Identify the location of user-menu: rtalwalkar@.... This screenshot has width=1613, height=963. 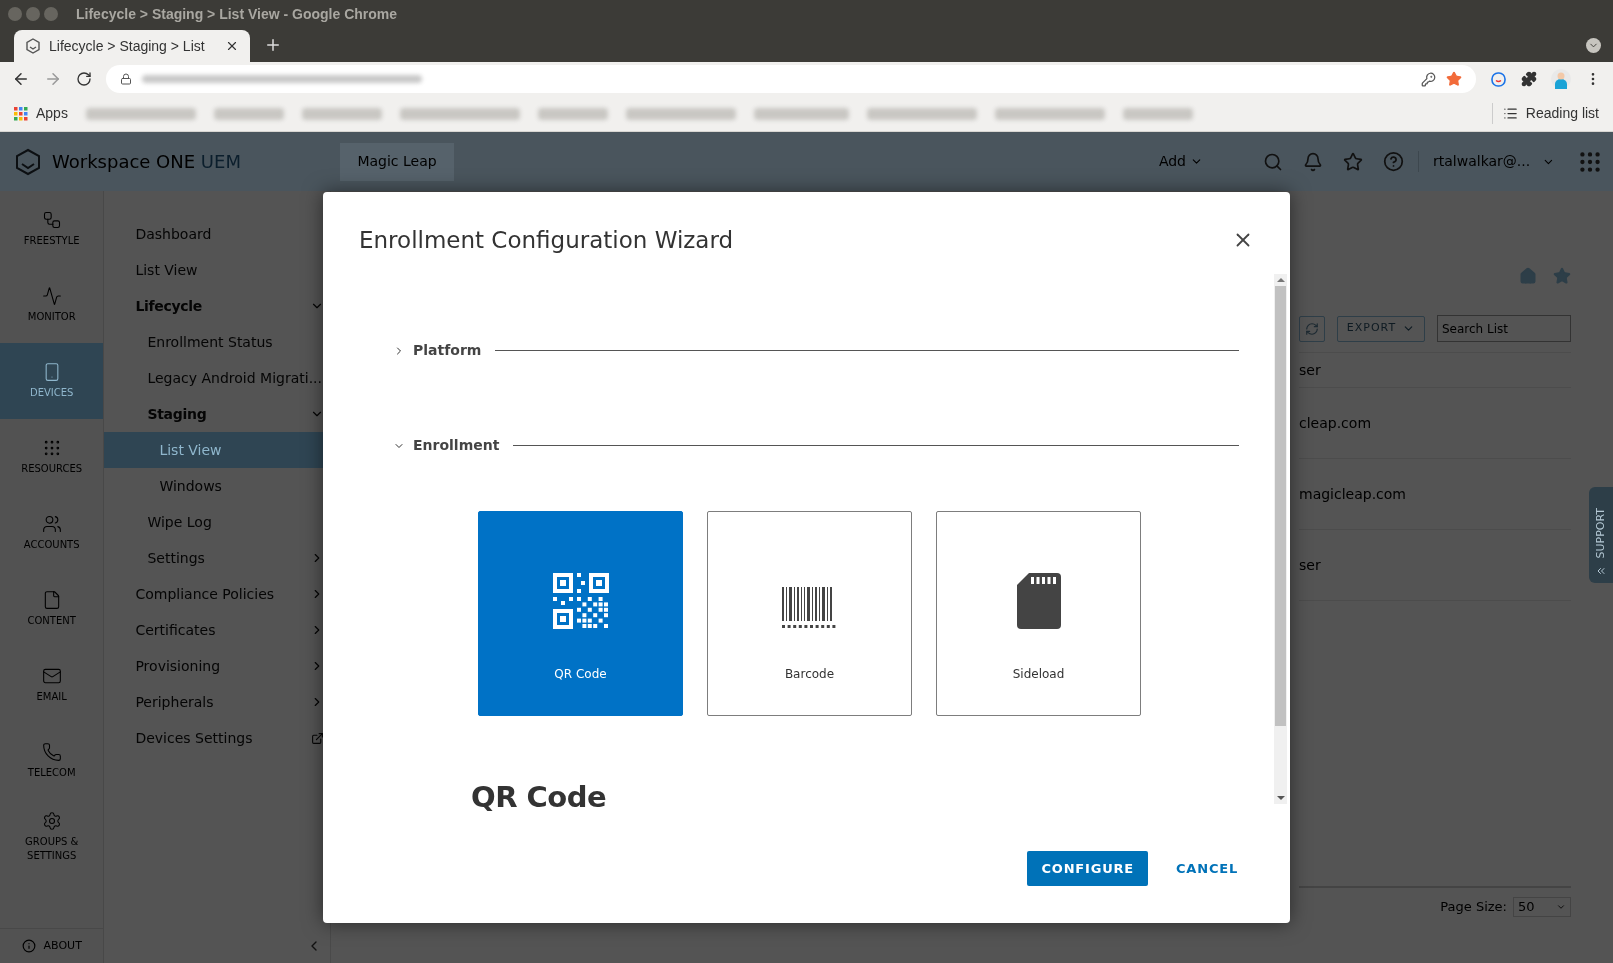
(1494, 161).